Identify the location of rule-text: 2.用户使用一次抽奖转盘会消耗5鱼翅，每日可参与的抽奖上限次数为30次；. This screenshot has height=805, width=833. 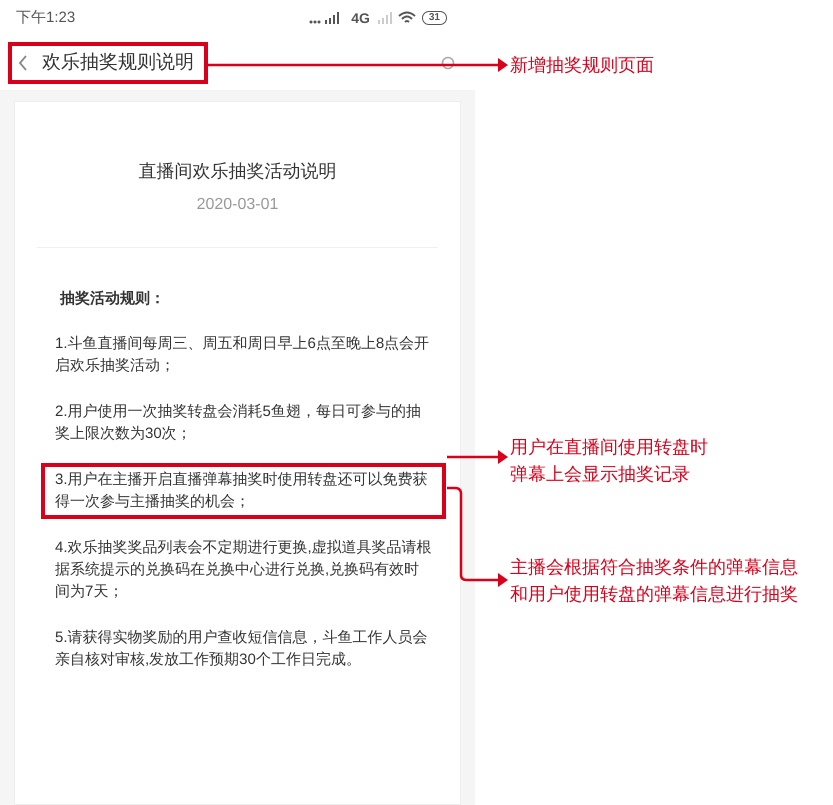
(238, 423).